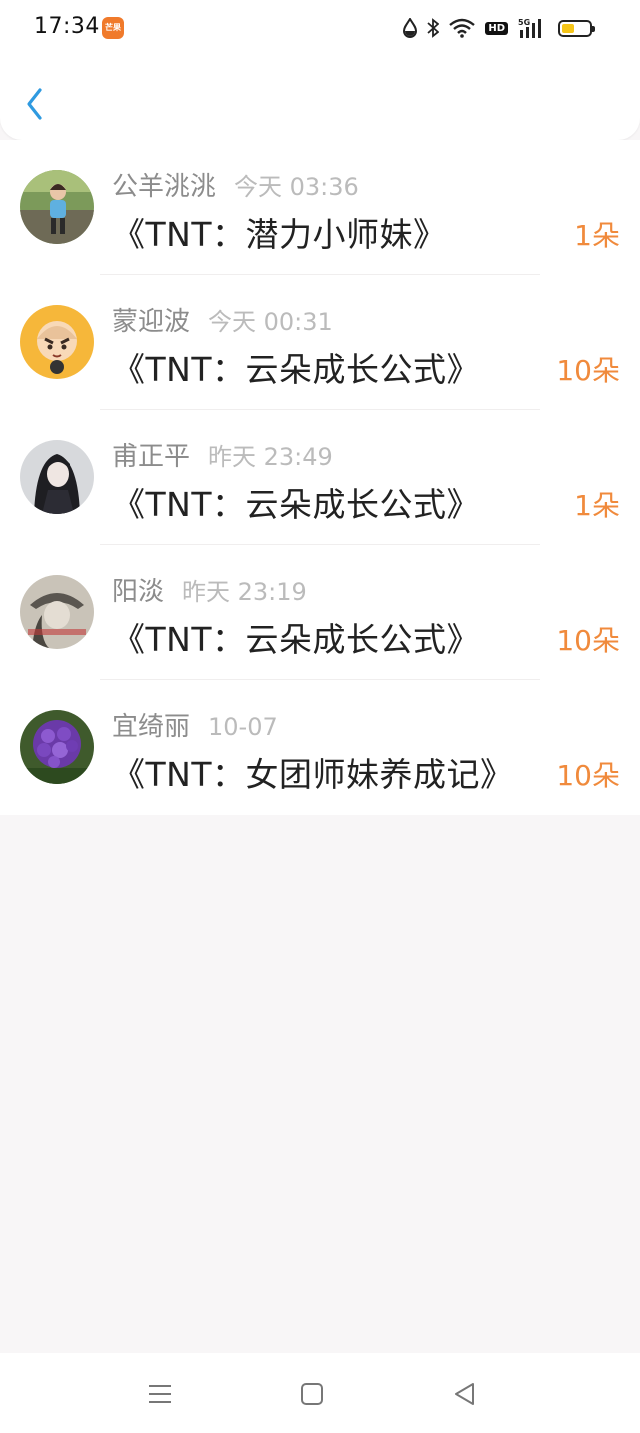  Describe the element at coordinates (151, 457) in the screenshot. I see `sender-name-text: 甫正平` at that location.